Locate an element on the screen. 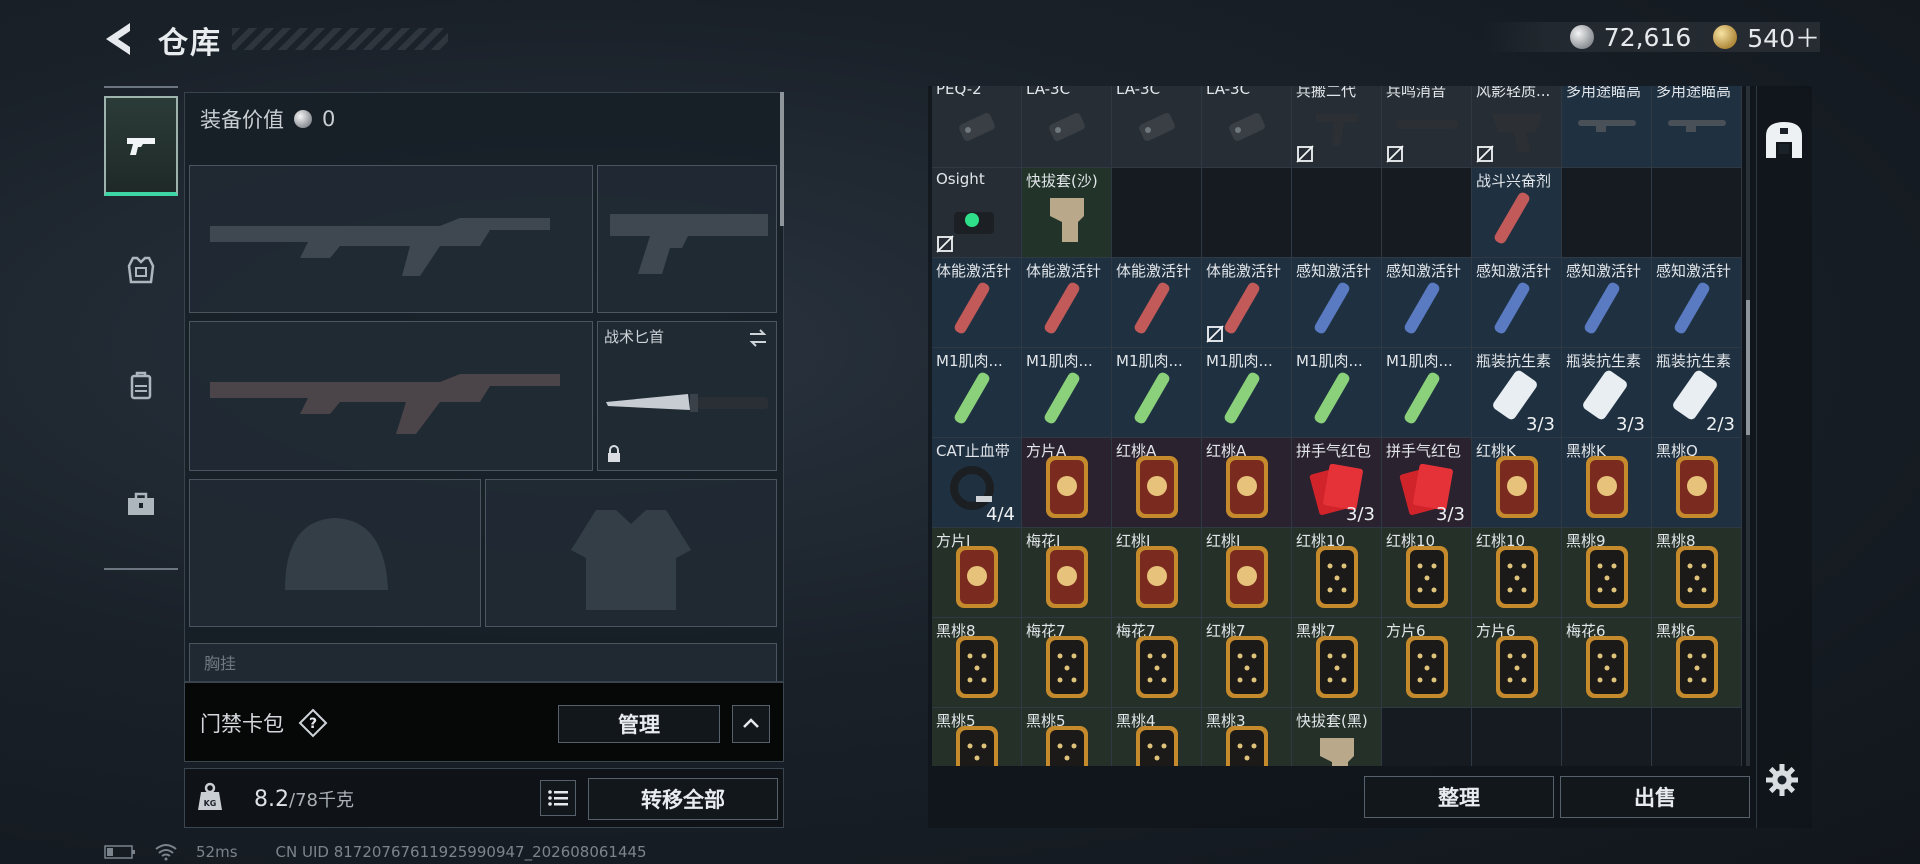 The height and width of the screenshot is (864, 1920). card-pip-icon is located at coordinates (1607, 577).